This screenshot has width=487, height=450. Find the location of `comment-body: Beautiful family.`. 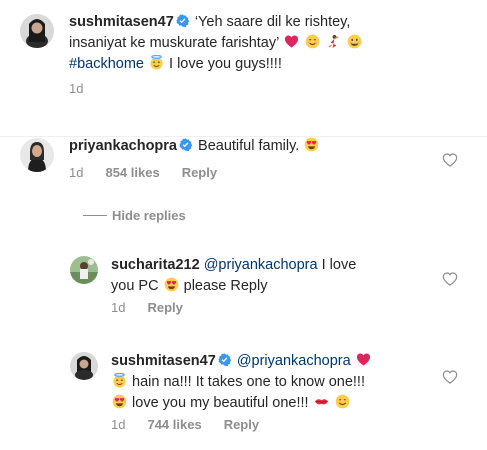

comment-body: Beautiful family. is located at coordinates (249, 146).